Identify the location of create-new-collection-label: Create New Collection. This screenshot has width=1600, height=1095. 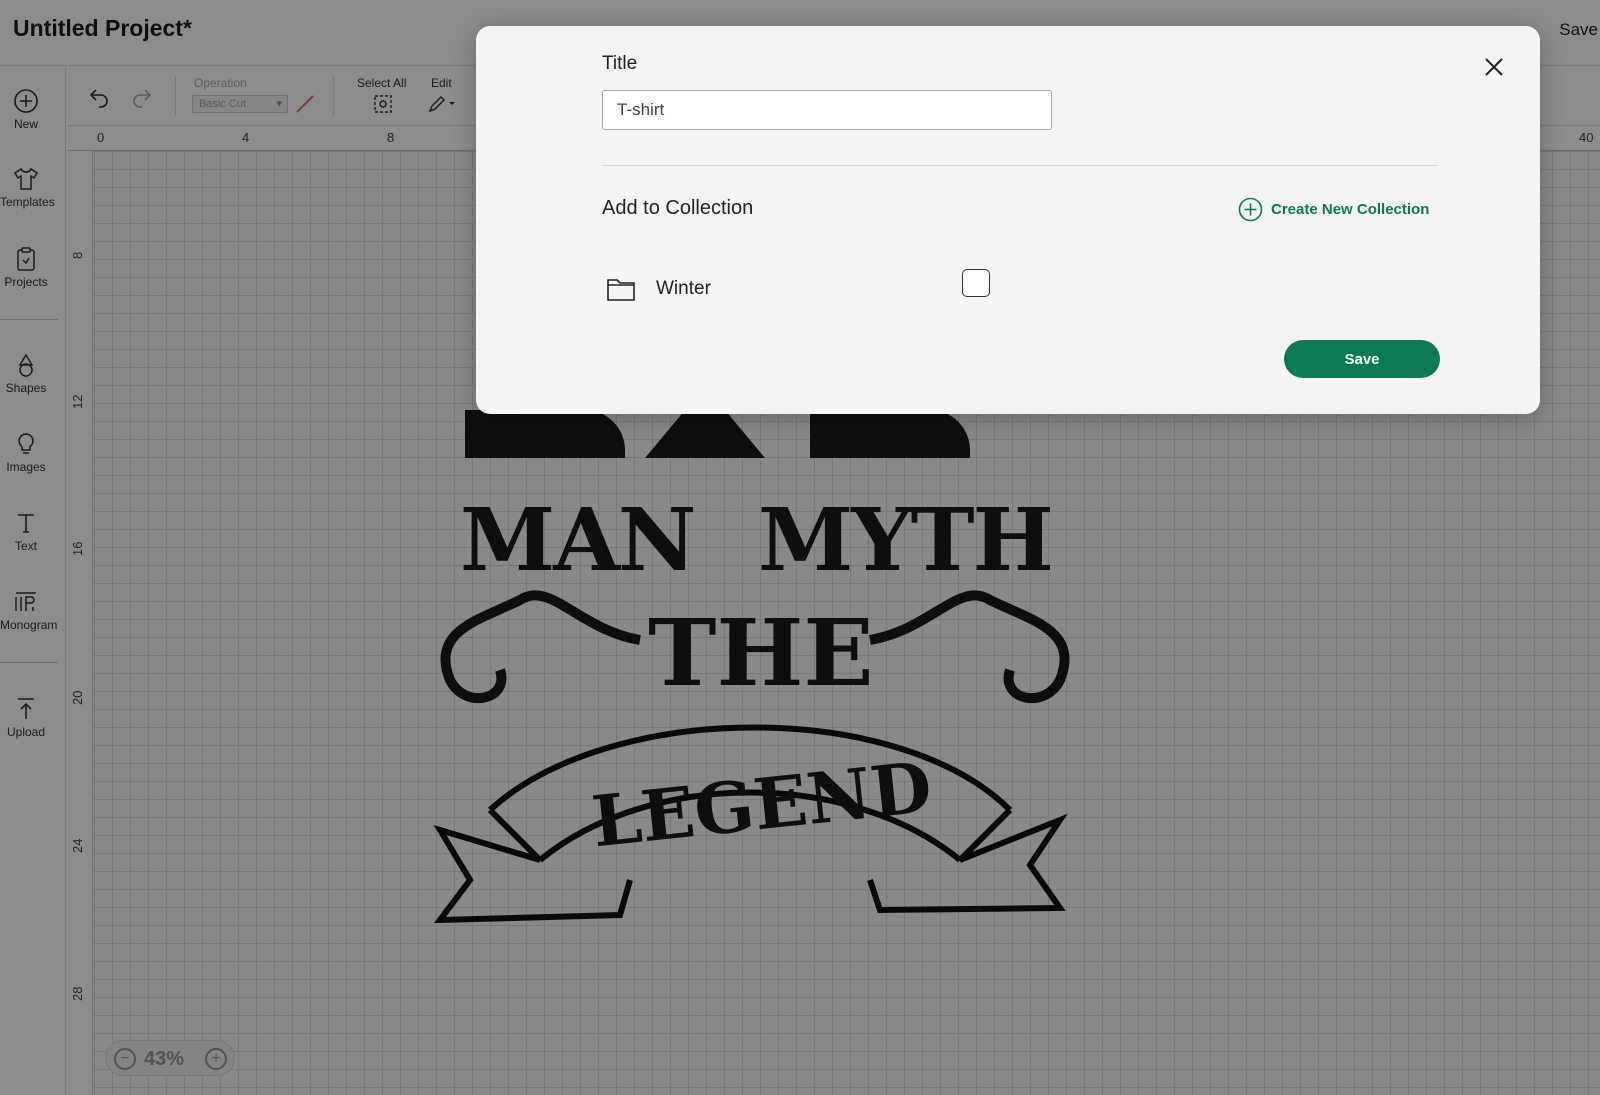
(1350, 209).